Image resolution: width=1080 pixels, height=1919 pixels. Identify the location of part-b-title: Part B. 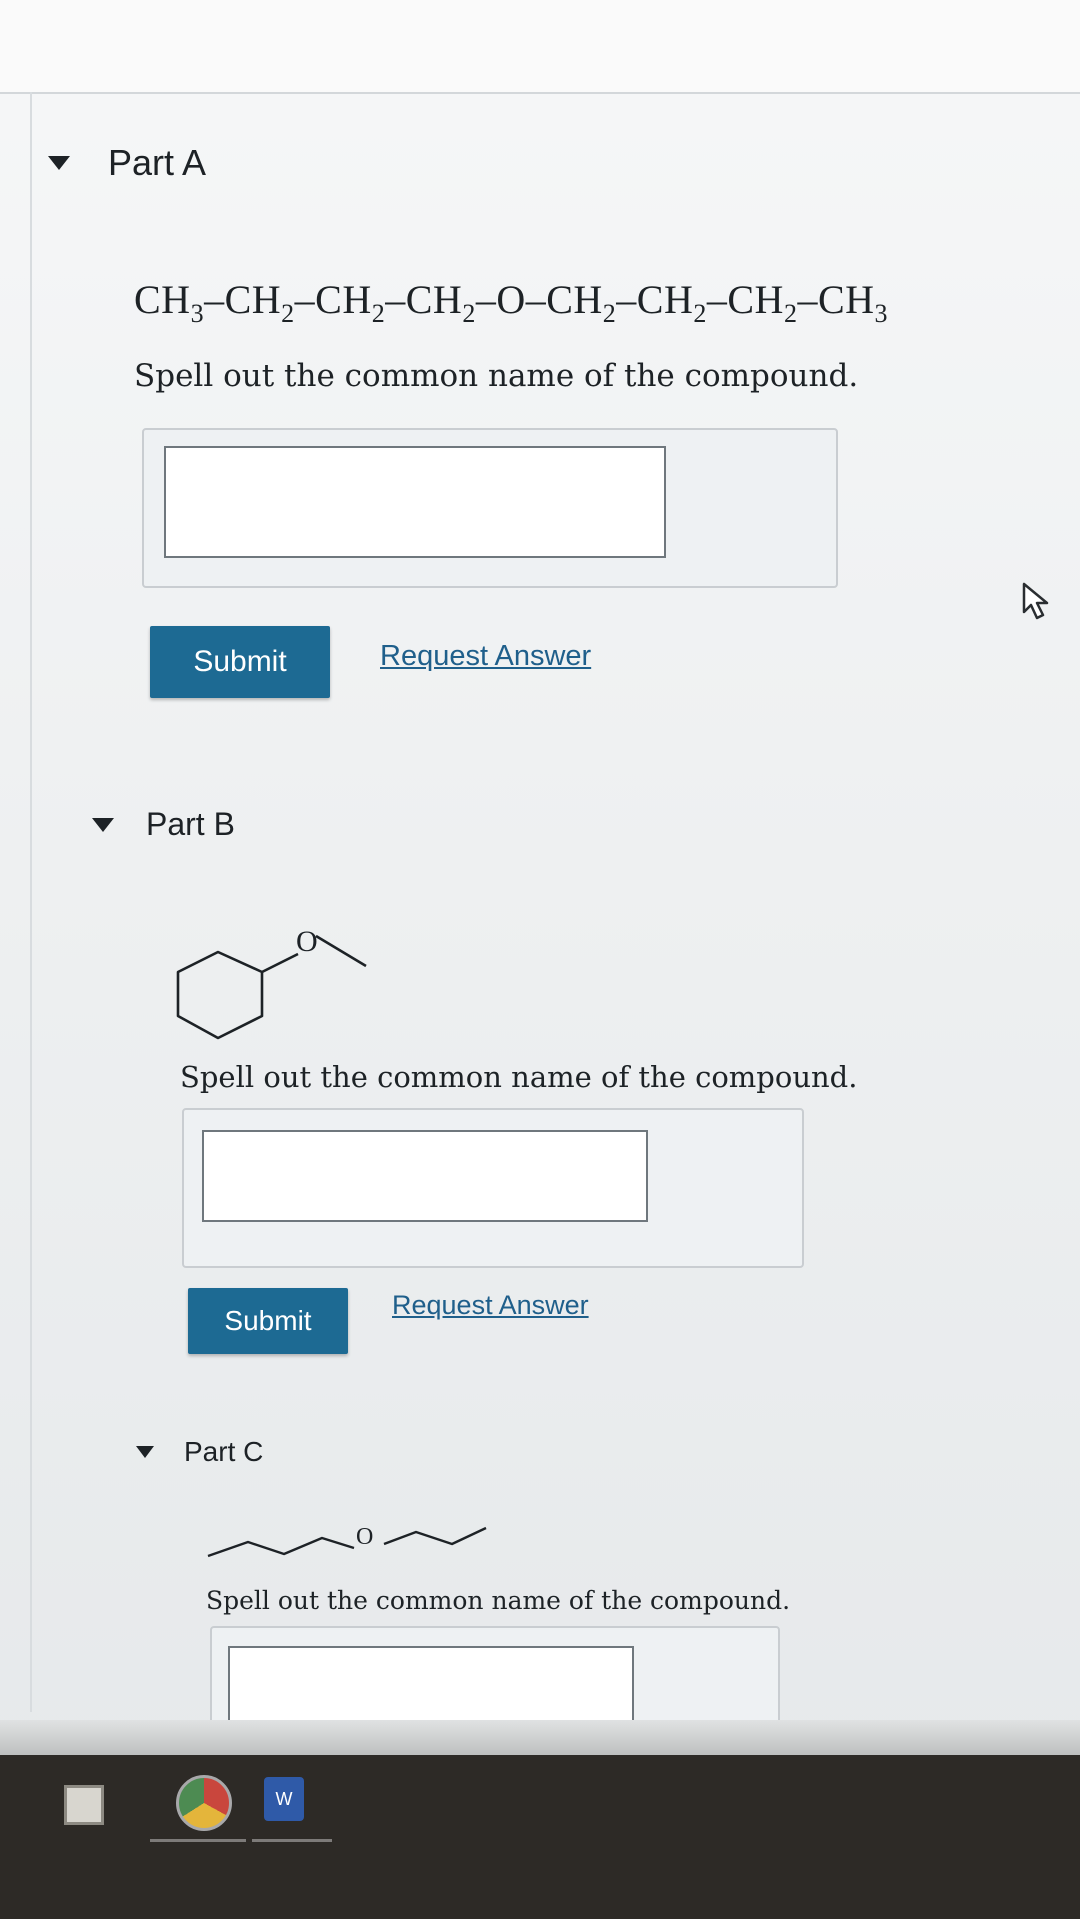
(190, 824).